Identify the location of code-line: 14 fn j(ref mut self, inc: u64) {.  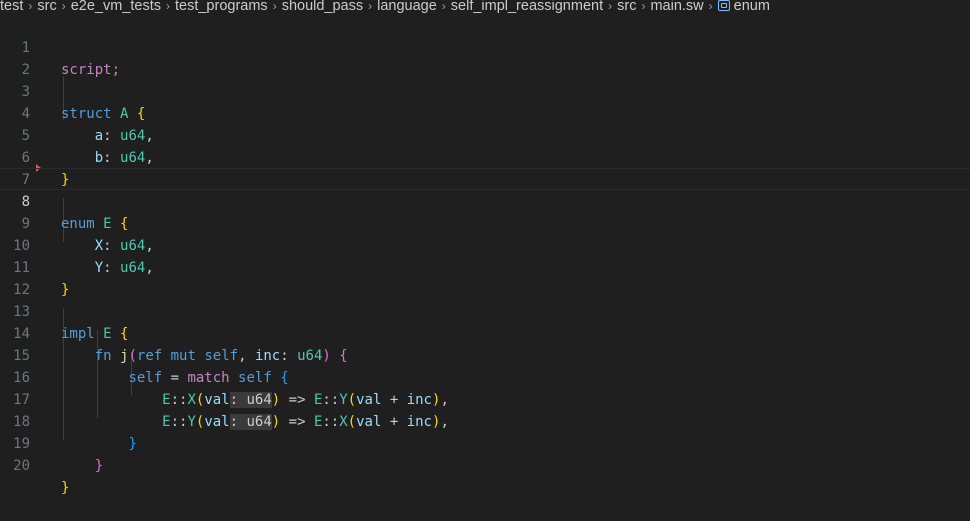
(485, 332).